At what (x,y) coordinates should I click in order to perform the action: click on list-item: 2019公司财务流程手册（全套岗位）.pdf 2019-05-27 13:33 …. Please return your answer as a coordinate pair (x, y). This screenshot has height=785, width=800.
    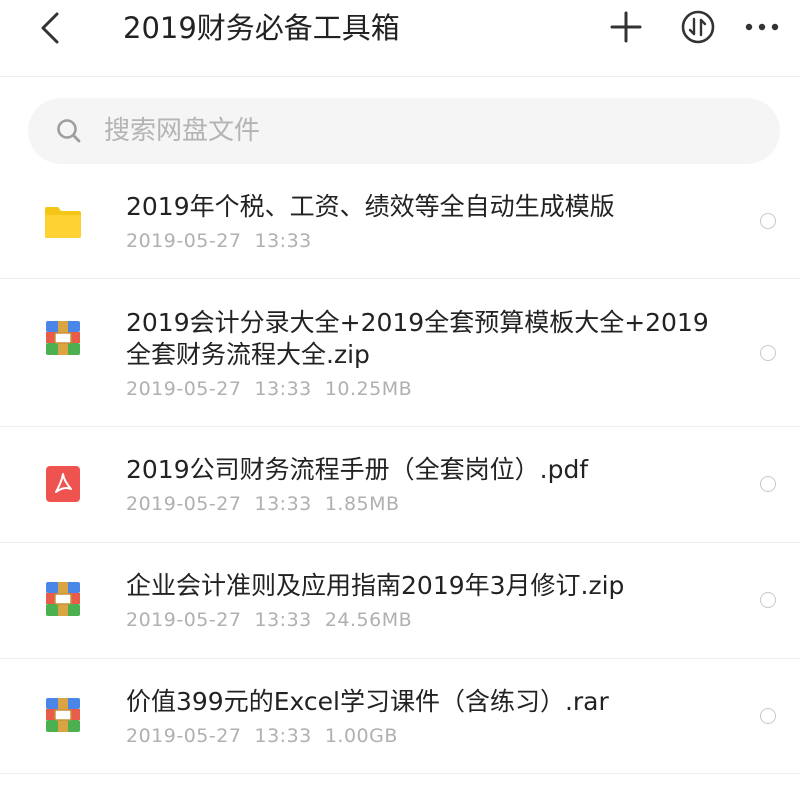
    Looking at the image, I should click on (400, 485).